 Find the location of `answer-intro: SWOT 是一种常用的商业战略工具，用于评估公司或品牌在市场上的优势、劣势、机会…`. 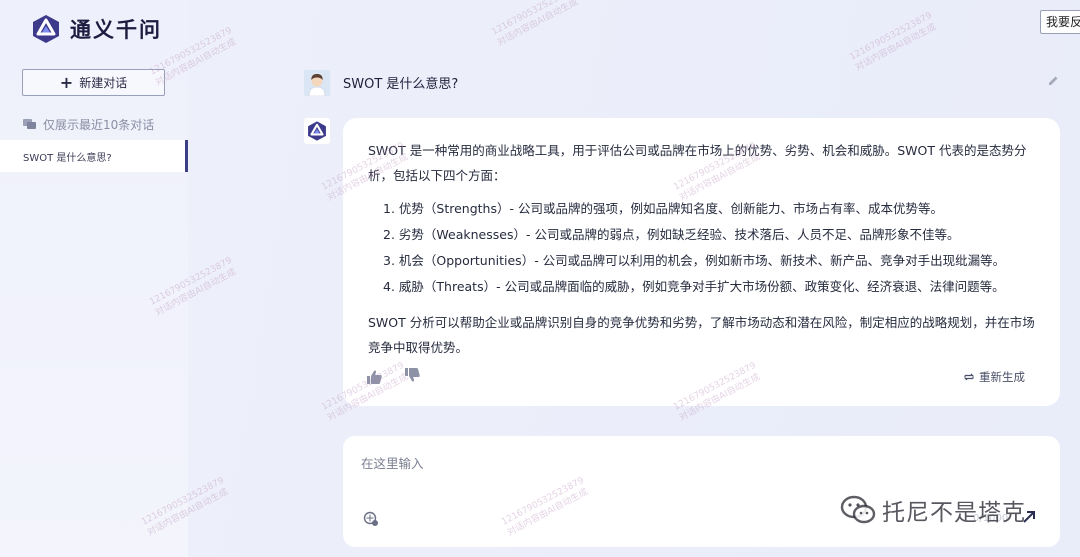

answer-intro: SWOT 是一种常用的商业战略工具，用于评估公司或品牌在市场上的优势、劣势、机会… is located at coordinates (697, 163).